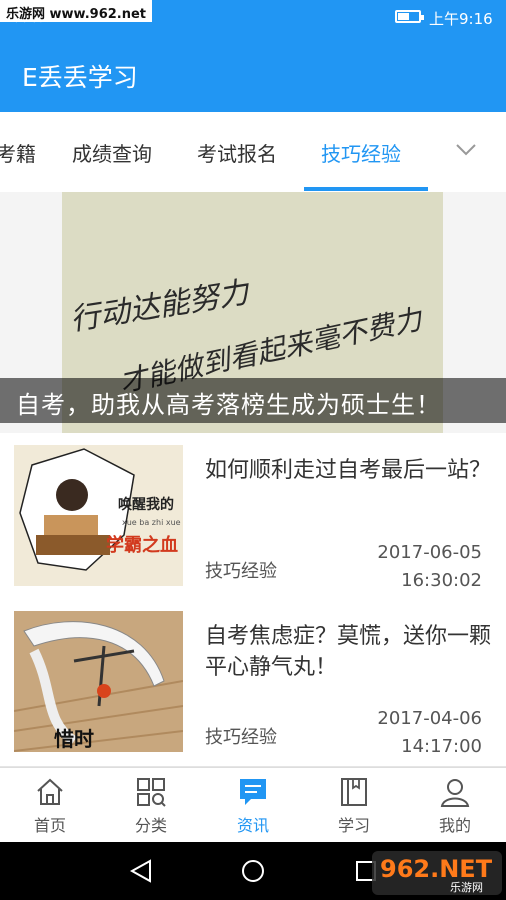 The image size is (506, 900). What do you see at coordinates (151, 522) in the screenshot?
I see `thumb-text-pinyin: xue ba zhi xue` at bounding box center [151, 522].